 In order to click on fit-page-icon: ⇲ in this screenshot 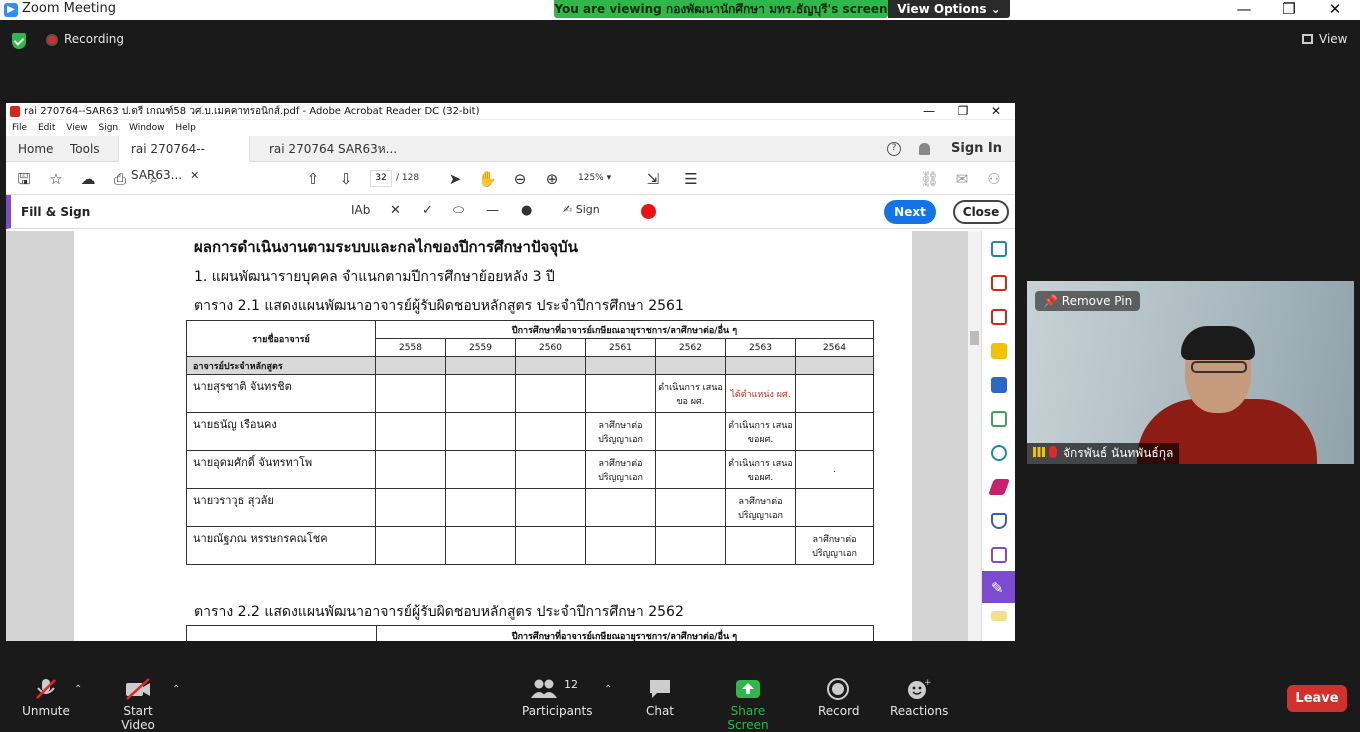, I will do `click(653, 179)`.